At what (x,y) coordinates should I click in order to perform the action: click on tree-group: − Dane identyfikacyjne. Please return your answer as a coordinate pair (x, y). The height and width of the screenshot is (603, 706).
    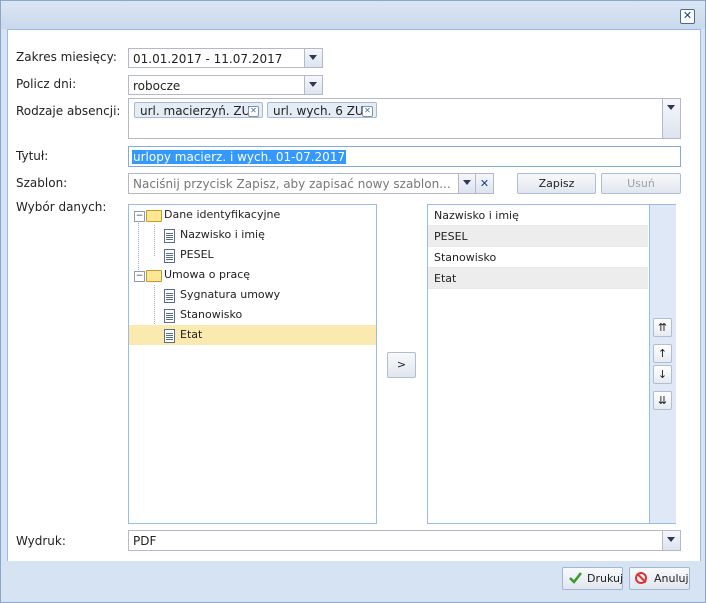
    Looking at the image, I should click on (252, 215).